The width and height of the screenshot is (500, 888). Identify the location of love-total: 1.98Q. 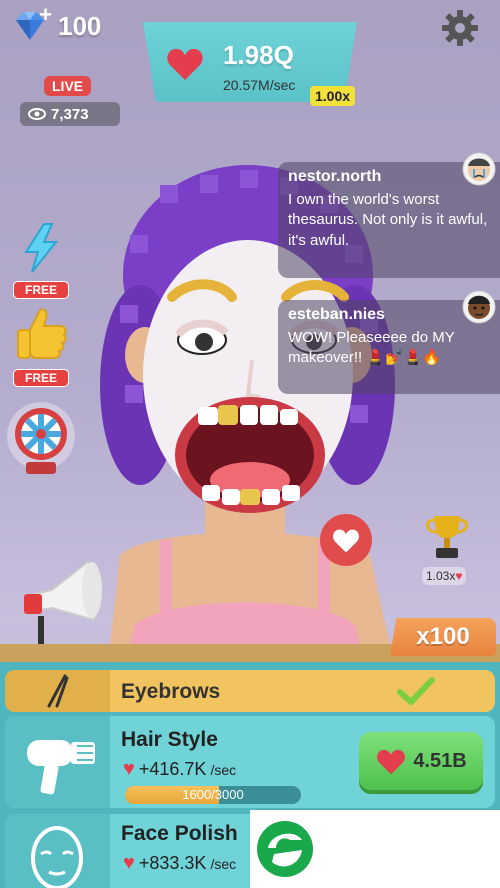
(258, 55).